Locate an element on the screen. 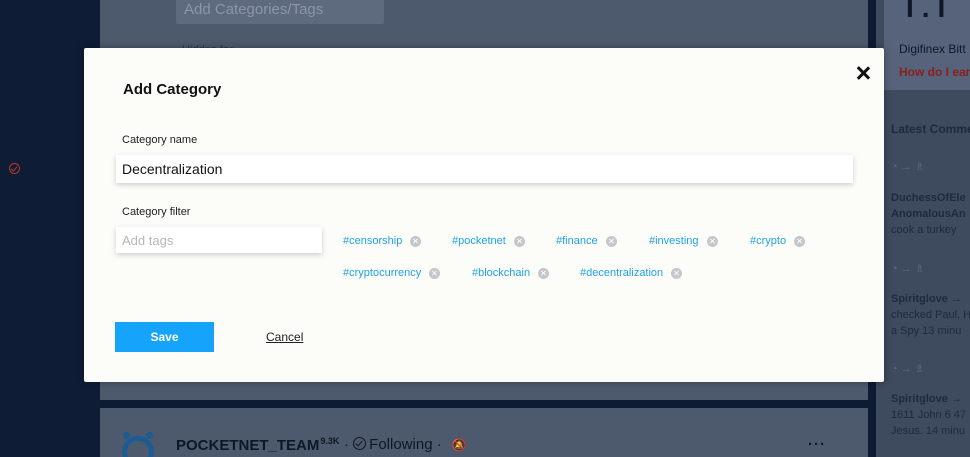 Image resolution: width=970 pixels, height=457 pixels. tag-label: #finance is located at coordinates (577, 241).